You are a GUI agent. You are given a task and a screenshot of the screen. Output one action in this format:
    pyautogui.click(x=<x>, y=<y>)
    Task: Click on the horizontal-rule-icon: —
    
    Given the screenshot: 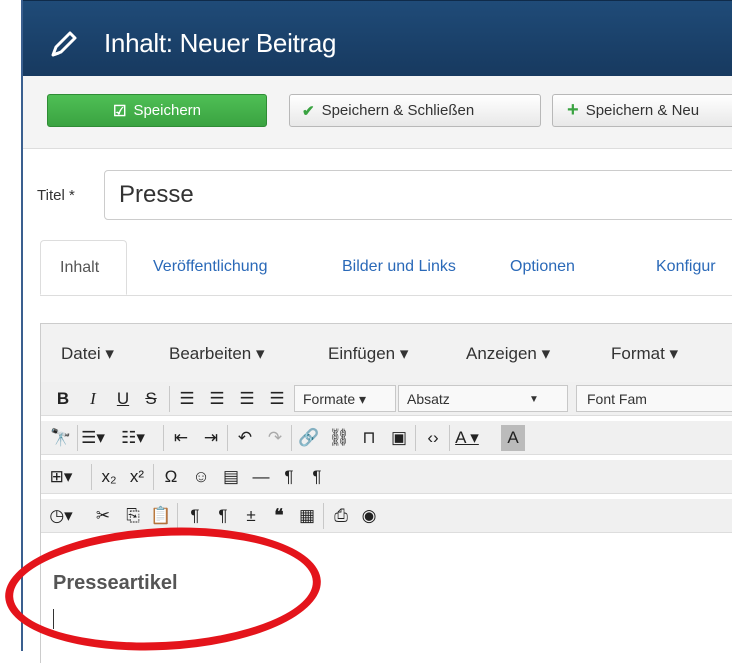 What is the action you would take?
    pyautogui.click(x=261, y=477)
    